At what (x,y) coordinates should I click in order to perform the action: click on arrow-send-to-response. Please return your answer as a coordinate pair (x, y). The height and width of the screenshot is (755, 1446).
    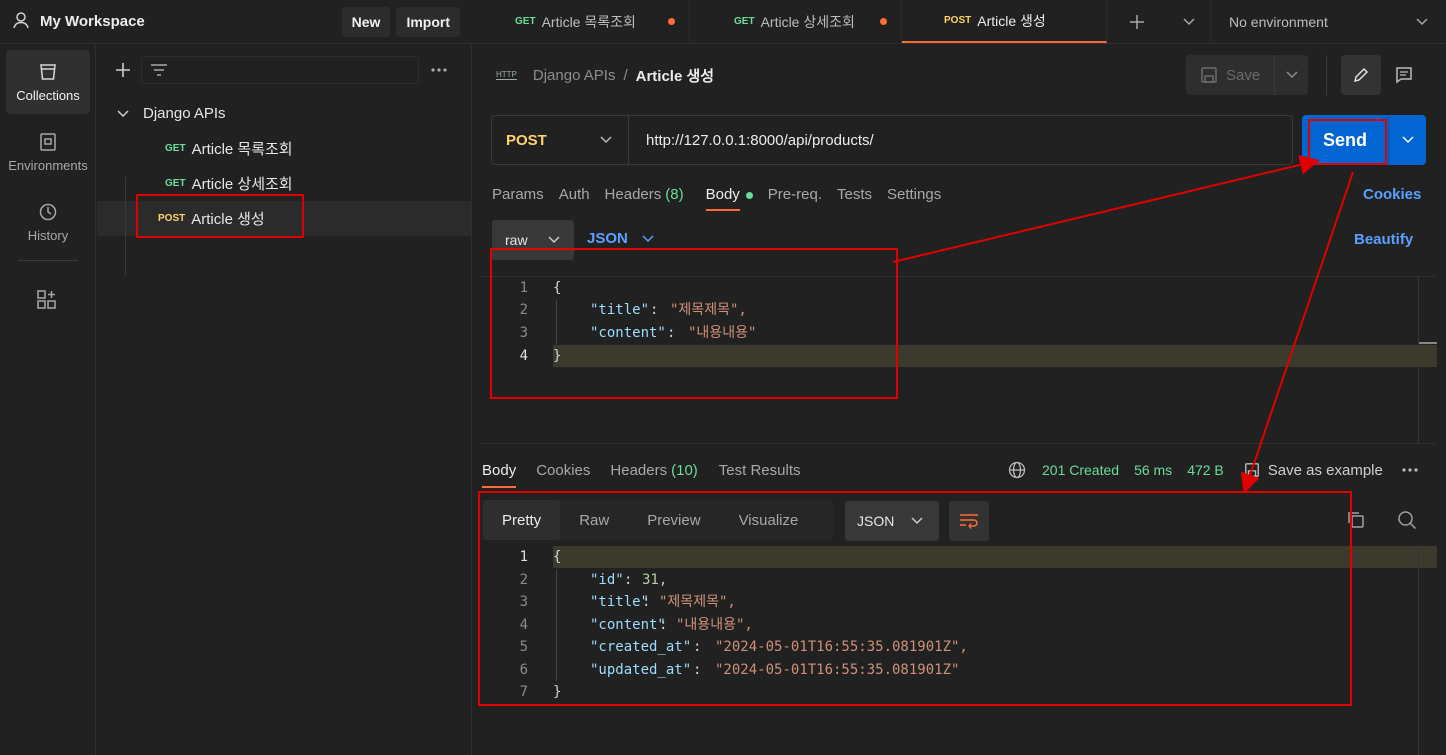
    Looking at the image, I should click on (1297, 332).